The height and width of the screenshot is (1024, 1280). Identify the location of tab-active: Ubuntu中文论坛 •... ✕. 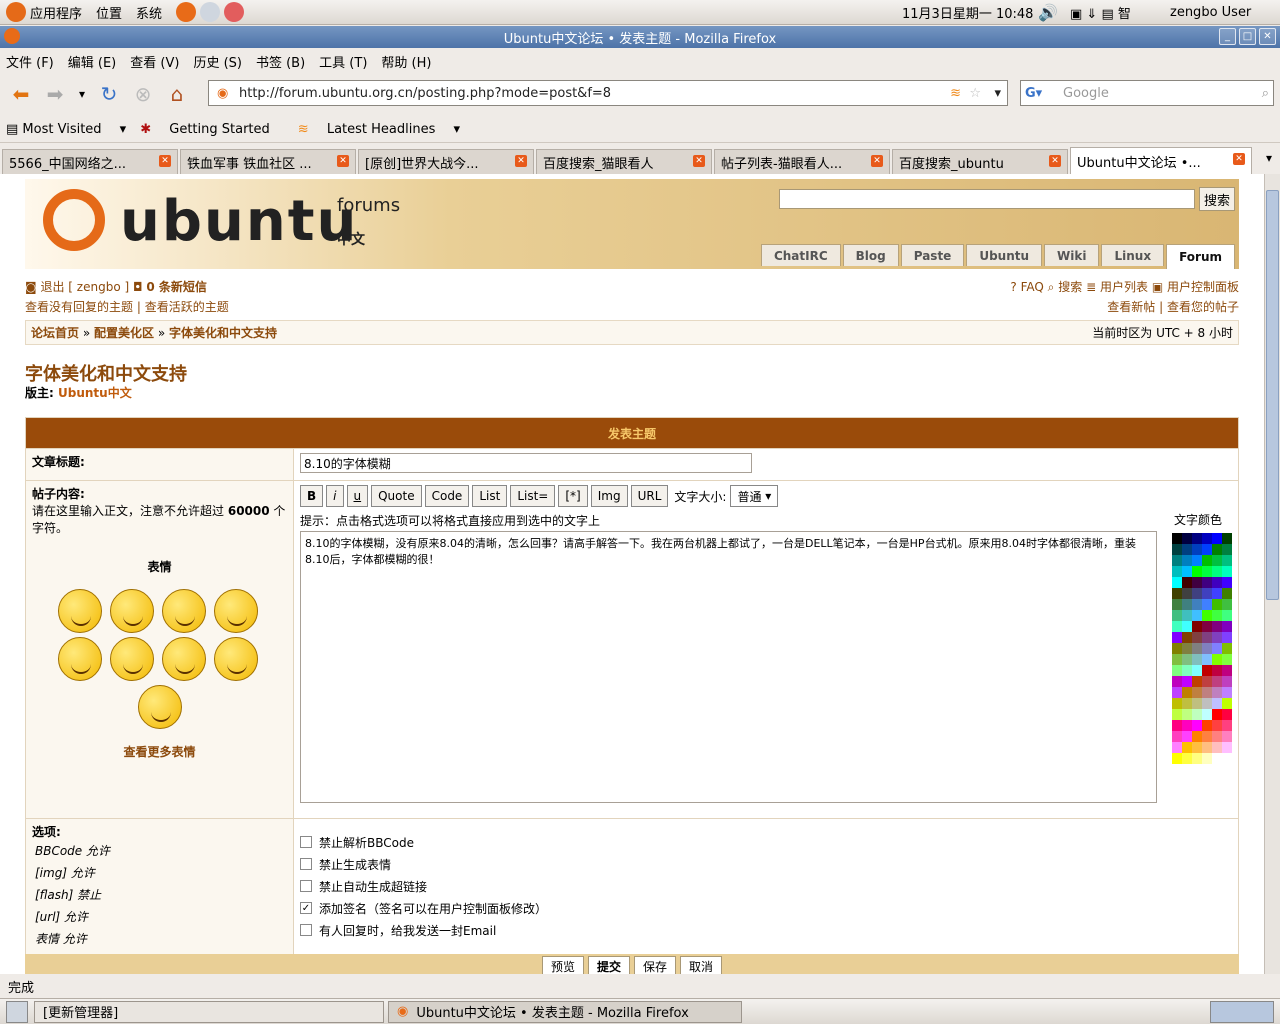
(1161, 160).